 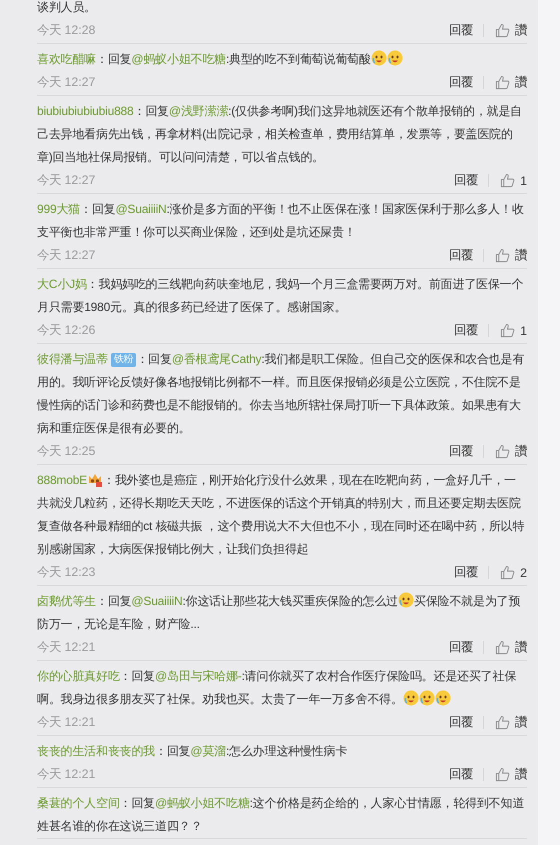 I want to click on comment-time: 今天 12:25, so click(x=66, y=451).